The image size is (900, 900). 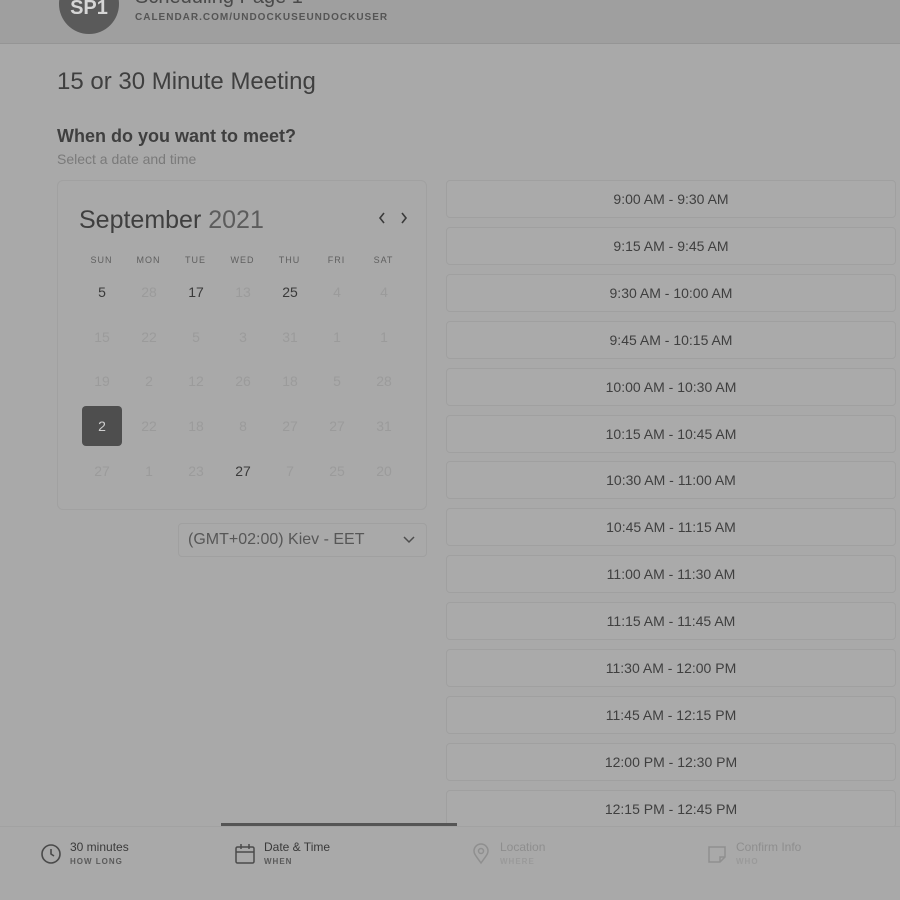 I want to click on weekday-header: TUE, so click(x=195, y=260).